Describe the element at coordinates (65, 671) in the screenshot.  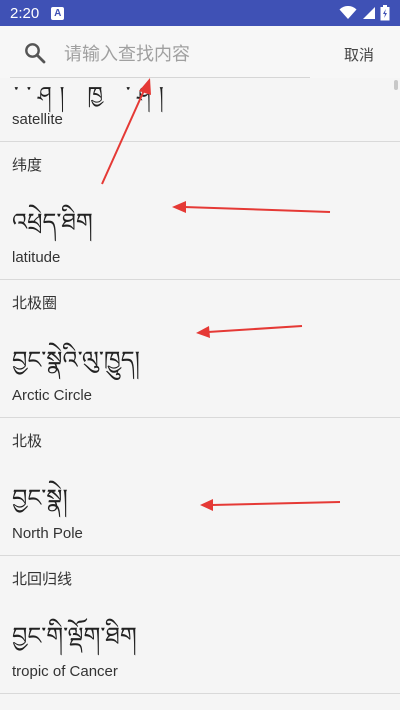
I see `english-term: tropic of Cancer` at that location.